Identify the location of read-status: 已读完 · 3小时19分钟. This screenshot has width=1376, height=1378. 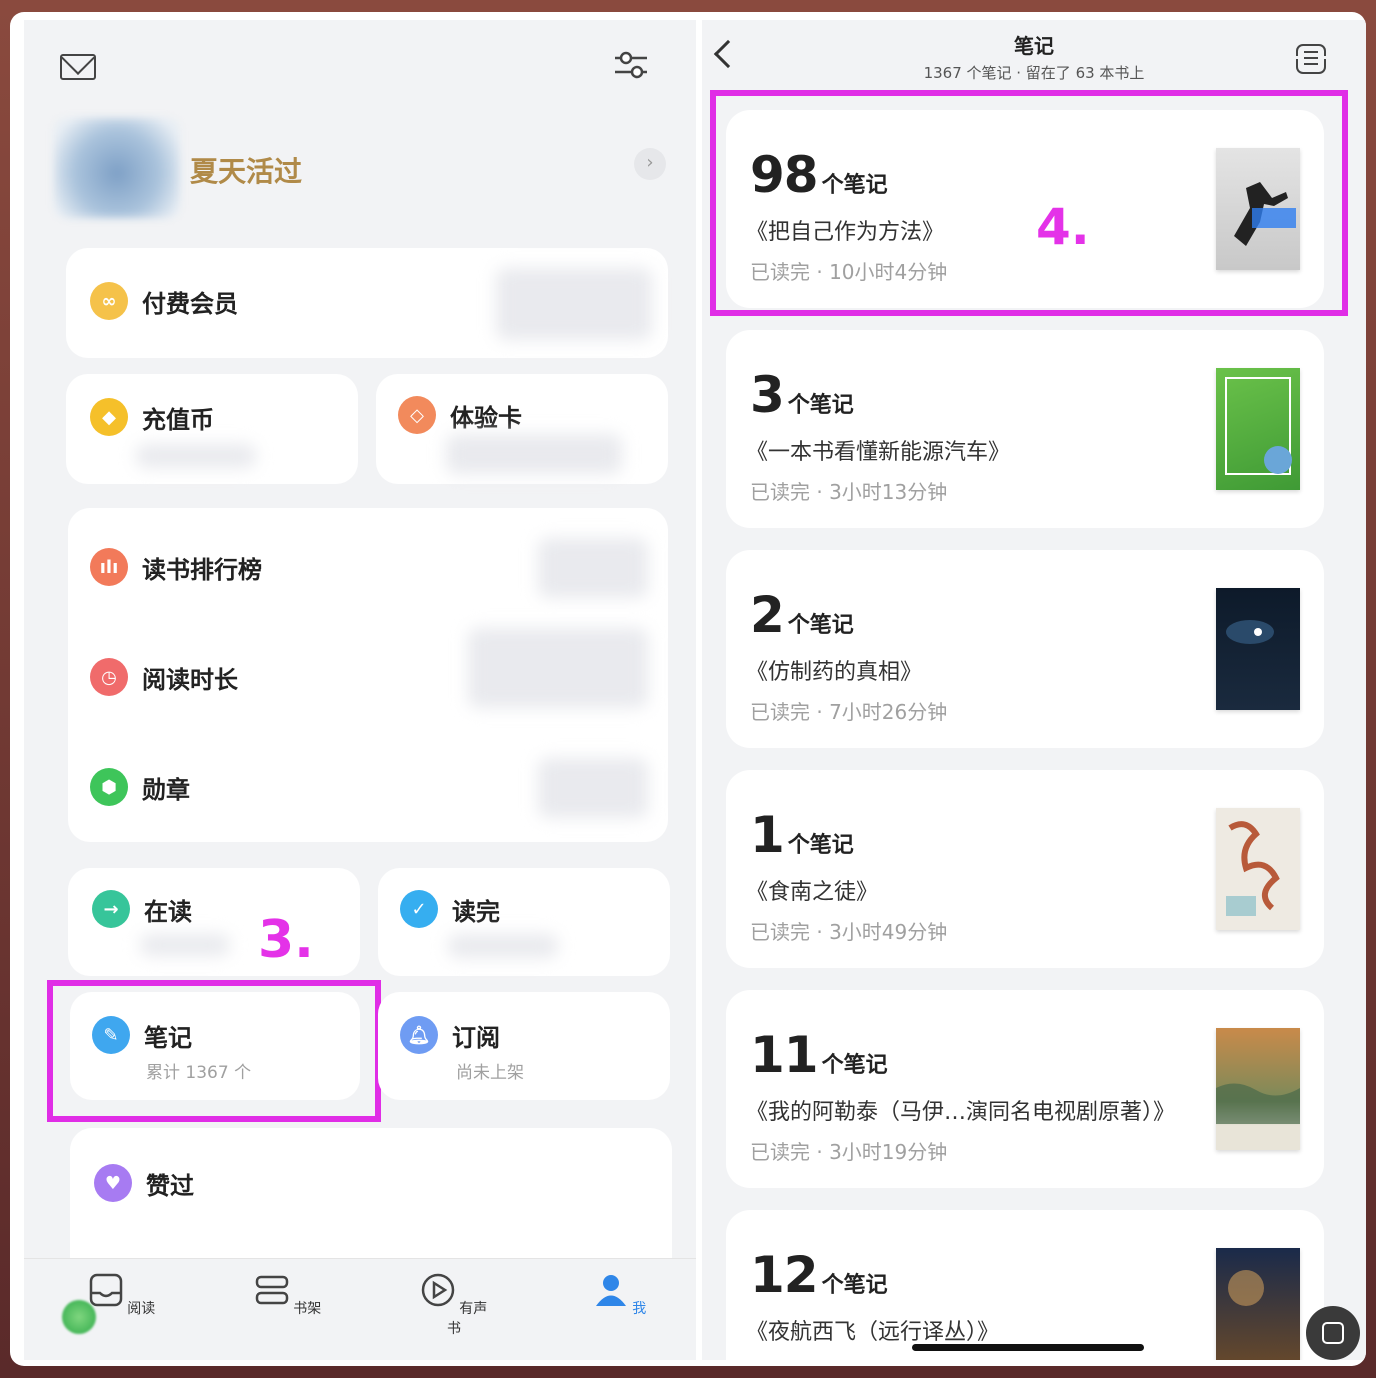
(849, 1152).